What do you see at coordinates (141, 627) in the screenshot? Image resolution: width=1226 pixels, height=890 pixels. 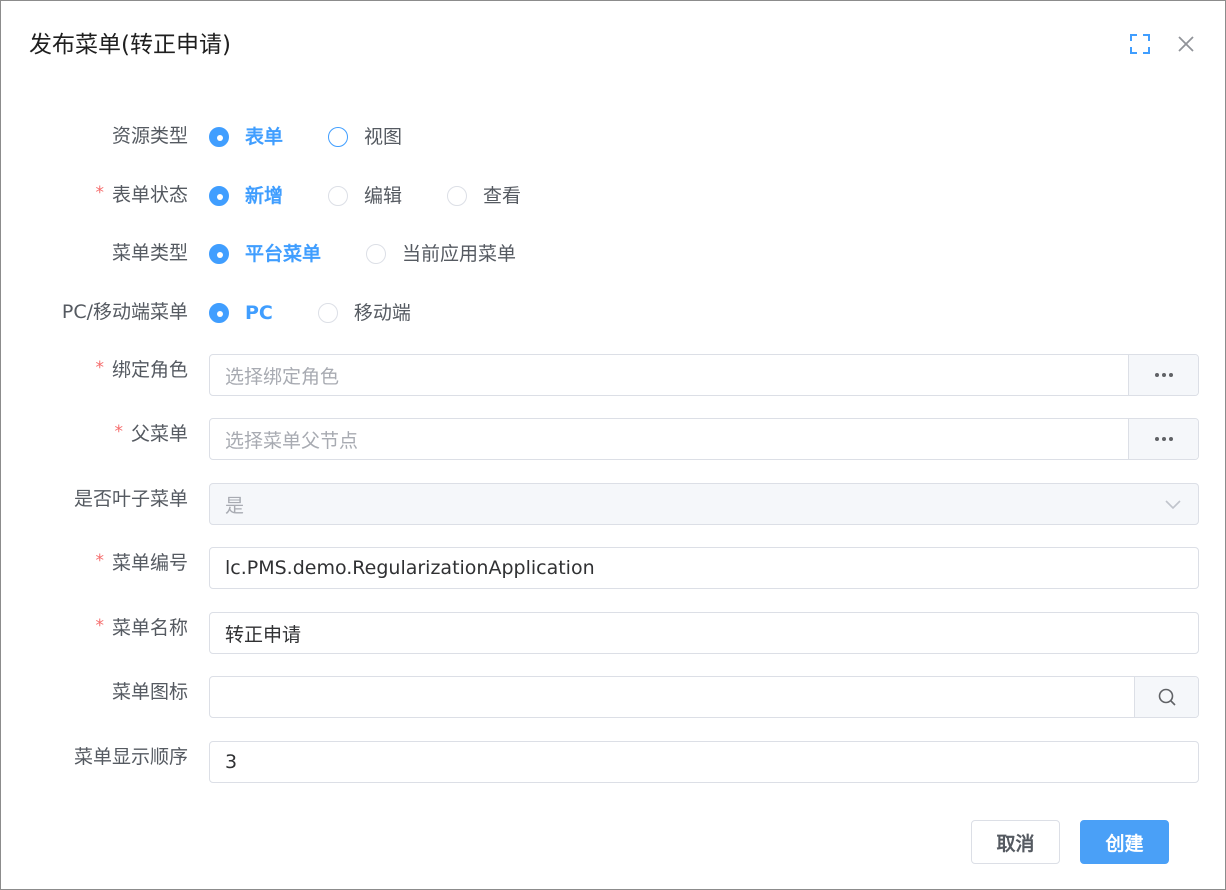 I see `menu-name-label: * 菜单名称` at bounding box center [141, 627].